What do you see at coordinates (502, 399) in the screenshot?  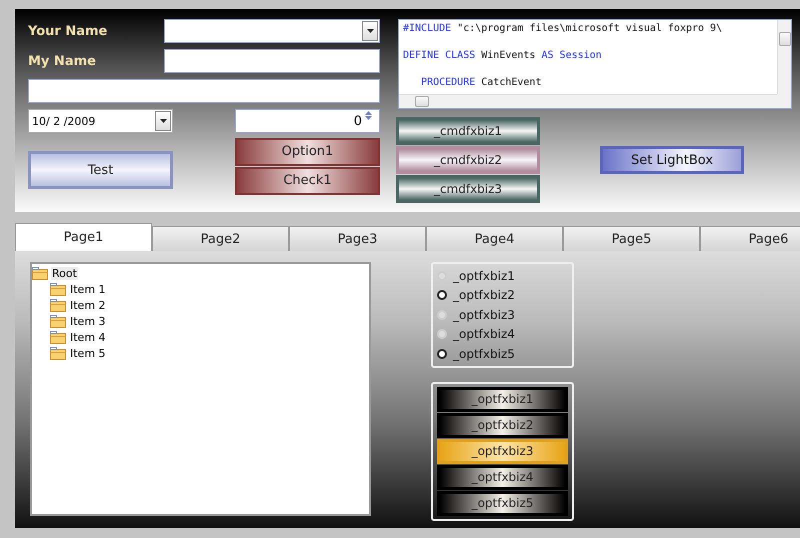 I see `option-button: _optfxbiz1` at bounding box center [502, 399].